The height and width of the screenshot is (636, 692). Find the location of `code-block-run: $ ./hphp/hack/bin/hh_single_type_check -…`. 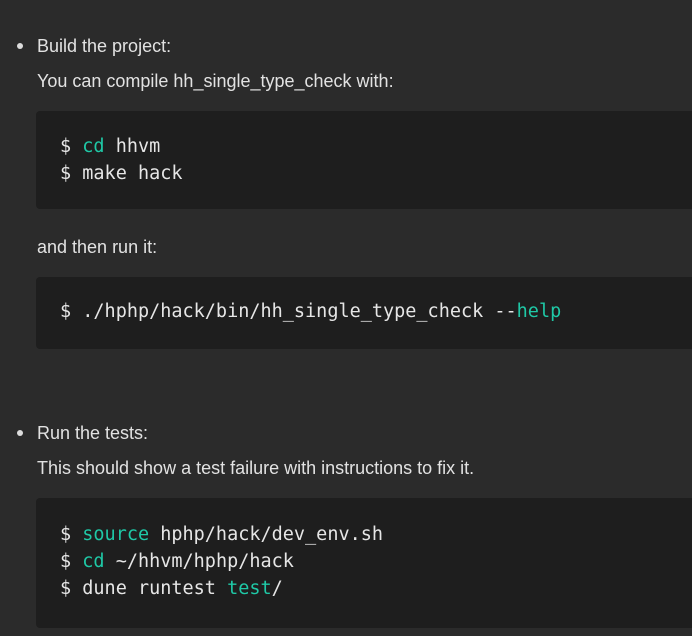

code-block-run: $ ./hphp/hack/bin/hh_single_type_check -… is located at coordinates (364, 313).